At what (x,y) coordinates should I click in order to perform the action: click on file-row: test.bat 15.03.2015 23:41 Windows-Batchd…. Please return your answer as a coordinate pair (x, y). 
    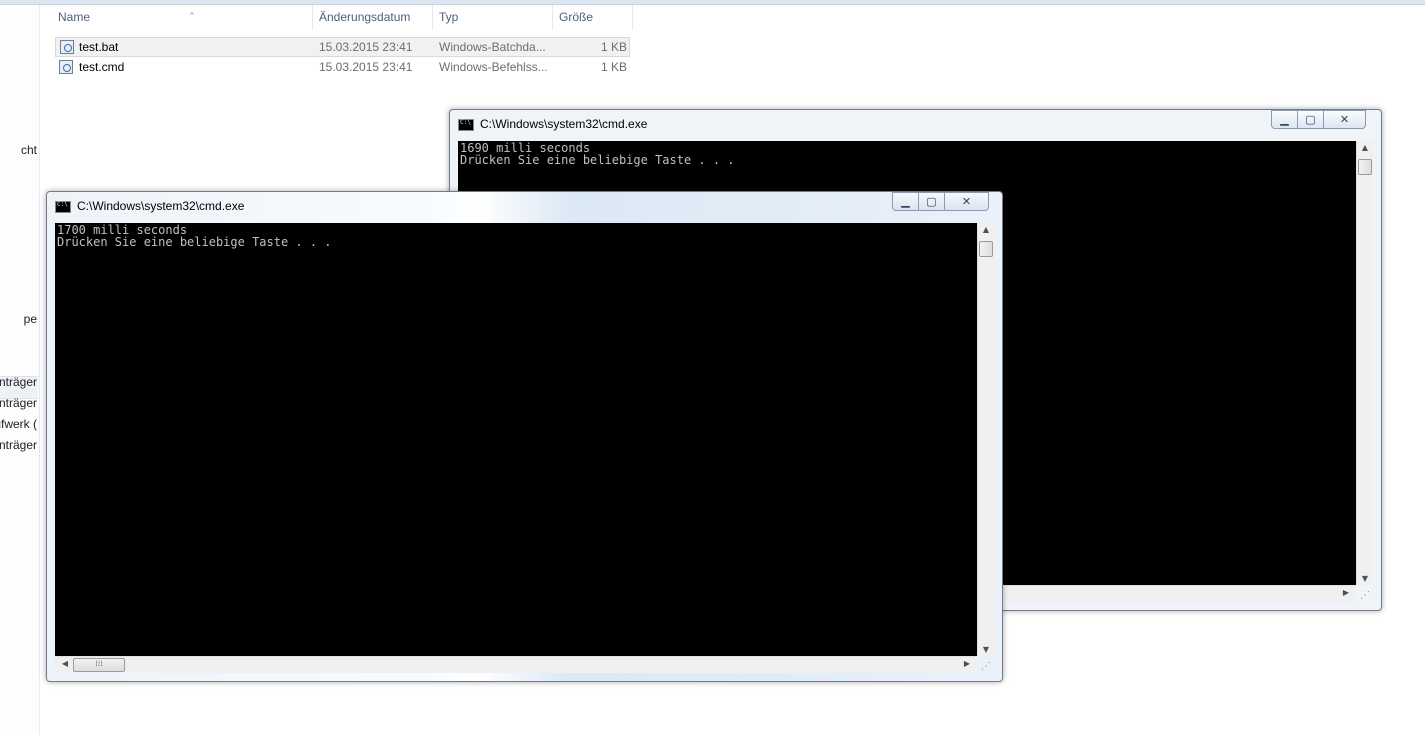
    Looking at the image, I should click on (342, 47).